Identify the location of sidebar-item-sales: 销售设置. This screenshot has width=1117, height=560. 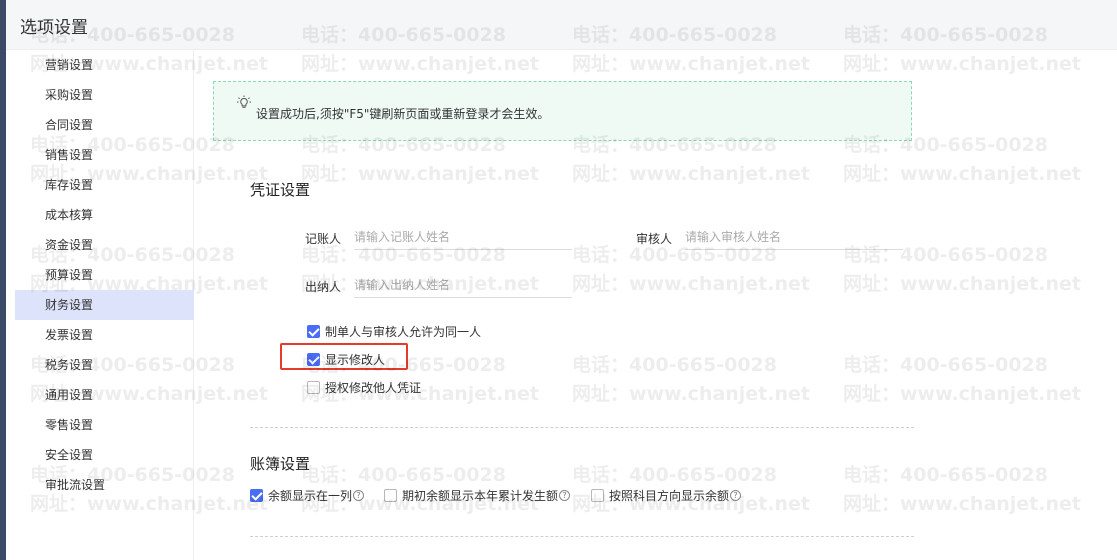
(104, 155).